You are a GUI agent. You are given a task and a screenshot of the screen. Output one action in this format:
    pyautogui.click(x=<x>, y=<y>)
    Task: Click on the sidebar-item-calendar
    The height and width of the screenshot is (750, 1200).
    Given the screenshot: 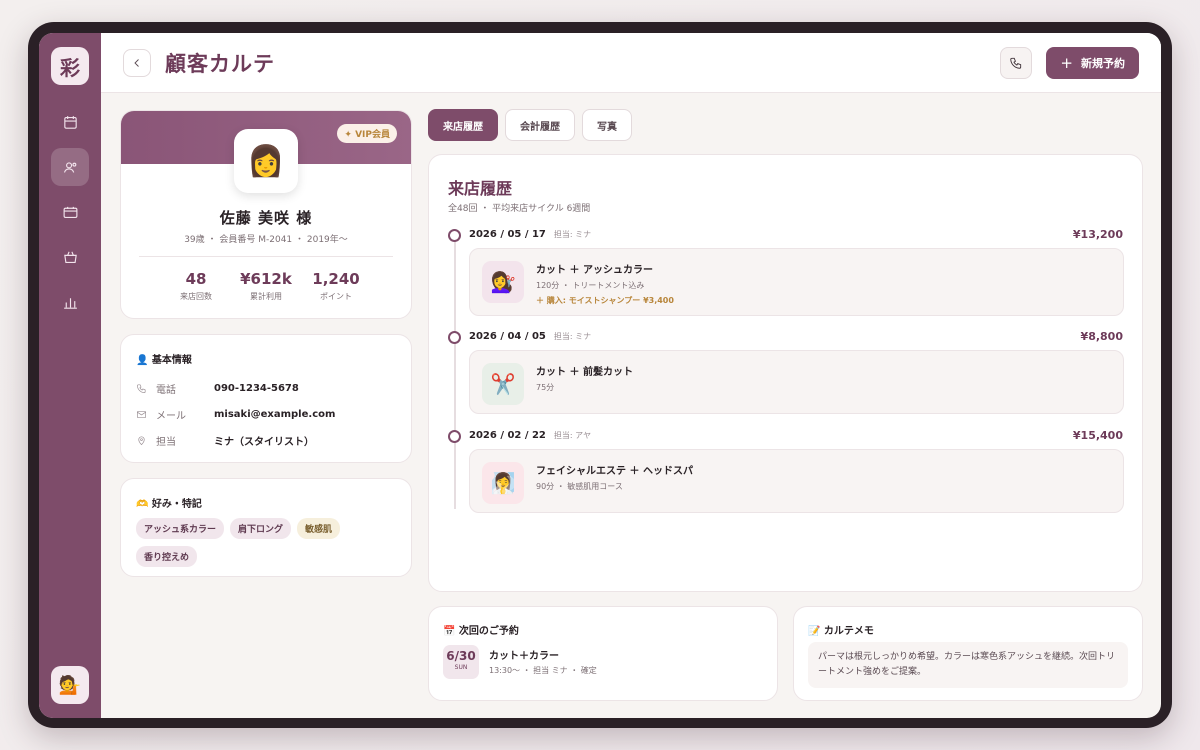 What is the action you would take?
    pyautogui.click(x=70, y=122)
    